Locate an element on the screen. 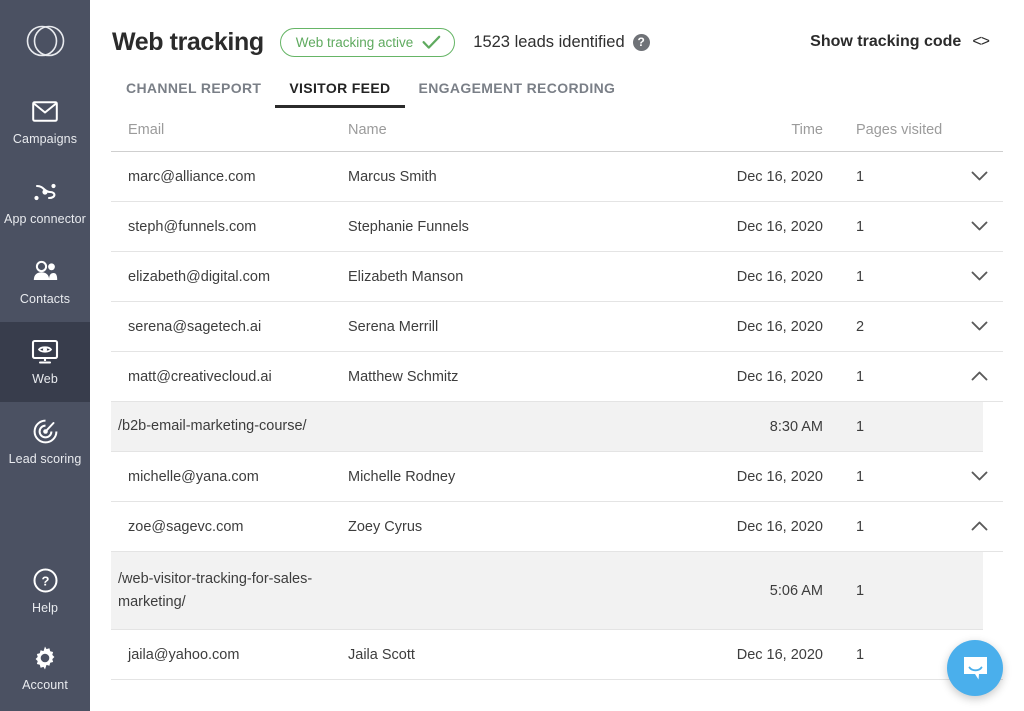  sidebar-item-label: Lead scoring is located at coordinates (45, 458).